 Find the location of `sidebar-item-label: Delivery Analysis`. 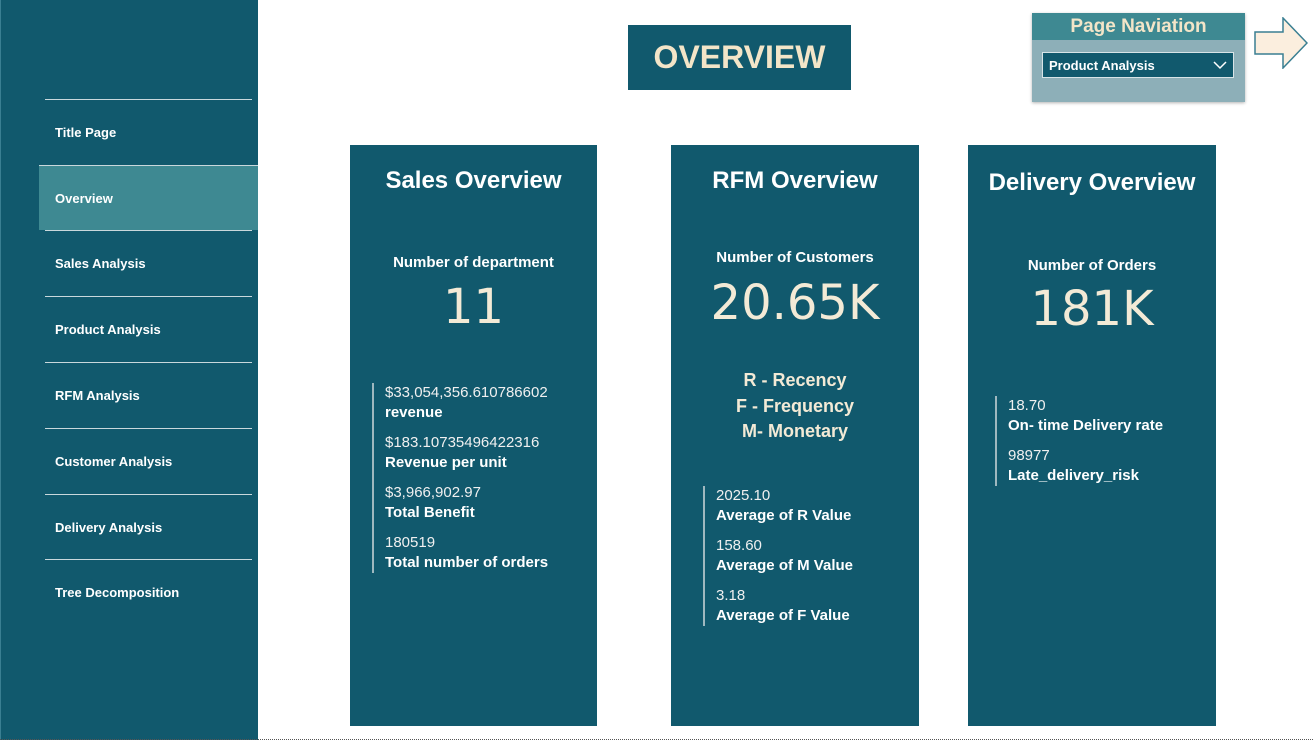

sidebar-item-label: Delivery Analysis is located at coordinates (109, 527).